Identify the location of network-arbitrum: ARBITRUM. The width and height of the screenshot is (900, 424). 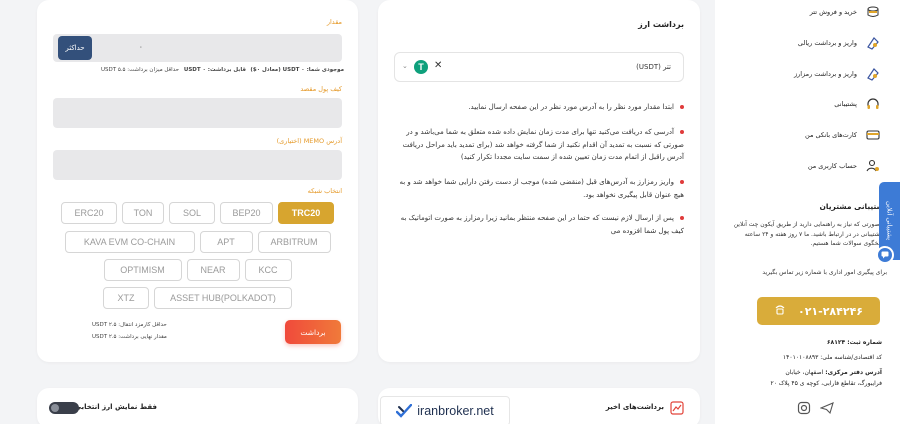
(294, 242).